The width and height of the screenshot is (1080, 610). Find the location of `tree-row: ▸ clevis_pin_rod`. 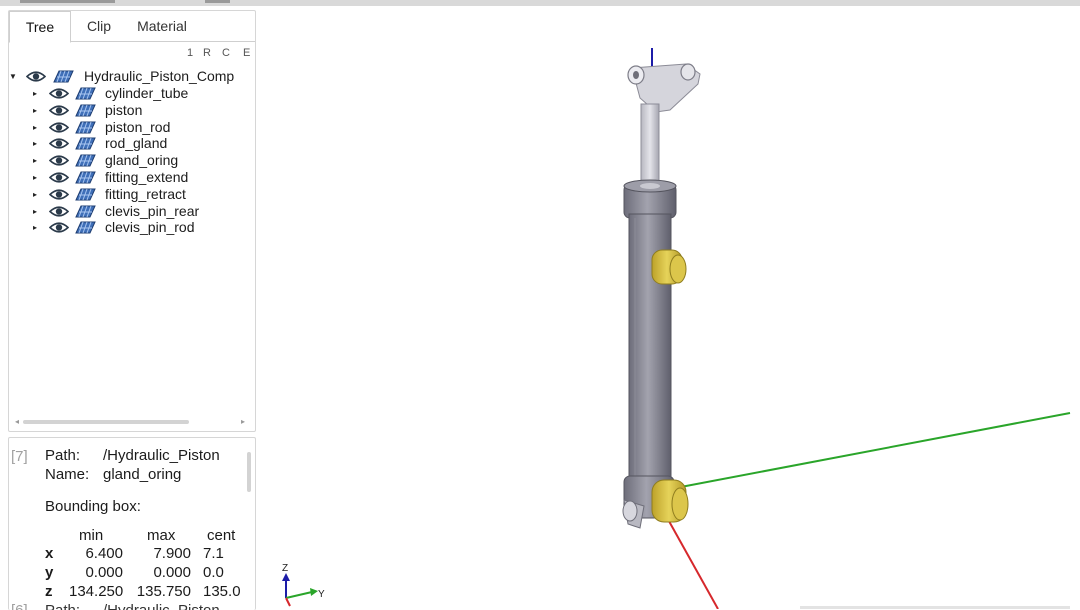

tree-row: ▸ clevis_pin_rod is located at coordinates (132, 227).